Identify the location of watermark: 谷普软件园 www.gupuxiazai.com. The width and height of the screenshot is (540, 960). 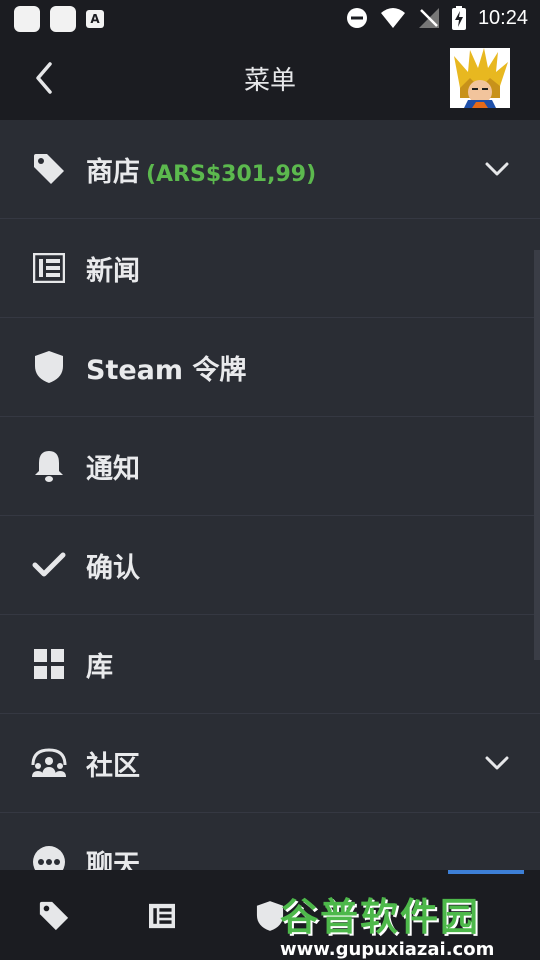
(405, 923).